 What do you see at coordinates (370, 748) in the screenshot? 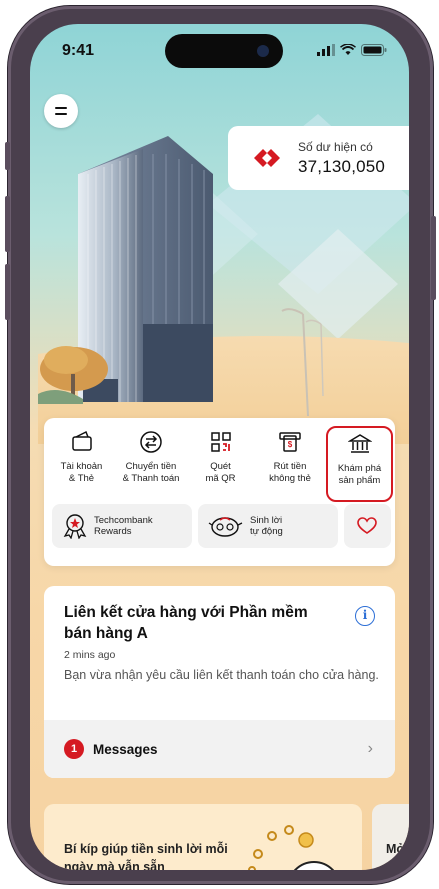
I see `chevron-right-icon: ›` at bounding box center [370, 748].